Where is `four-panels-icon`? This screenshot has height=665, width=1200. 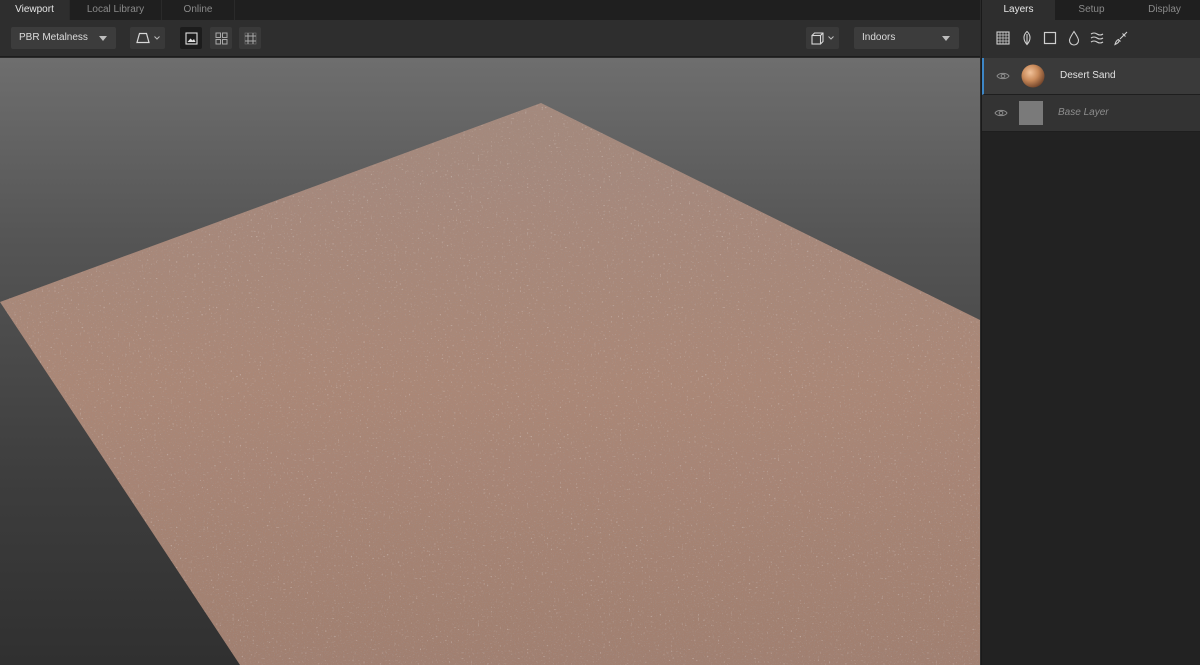
four-panels-icon is located at coordinates (221, 38).